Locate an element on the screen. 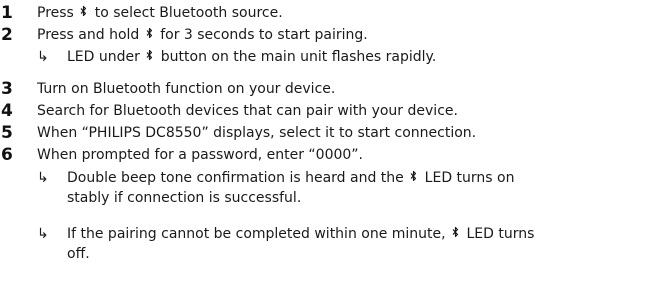 The width and height of the screenshot is (648, 307). step-number: 6 is located at coordinates (7, 155).